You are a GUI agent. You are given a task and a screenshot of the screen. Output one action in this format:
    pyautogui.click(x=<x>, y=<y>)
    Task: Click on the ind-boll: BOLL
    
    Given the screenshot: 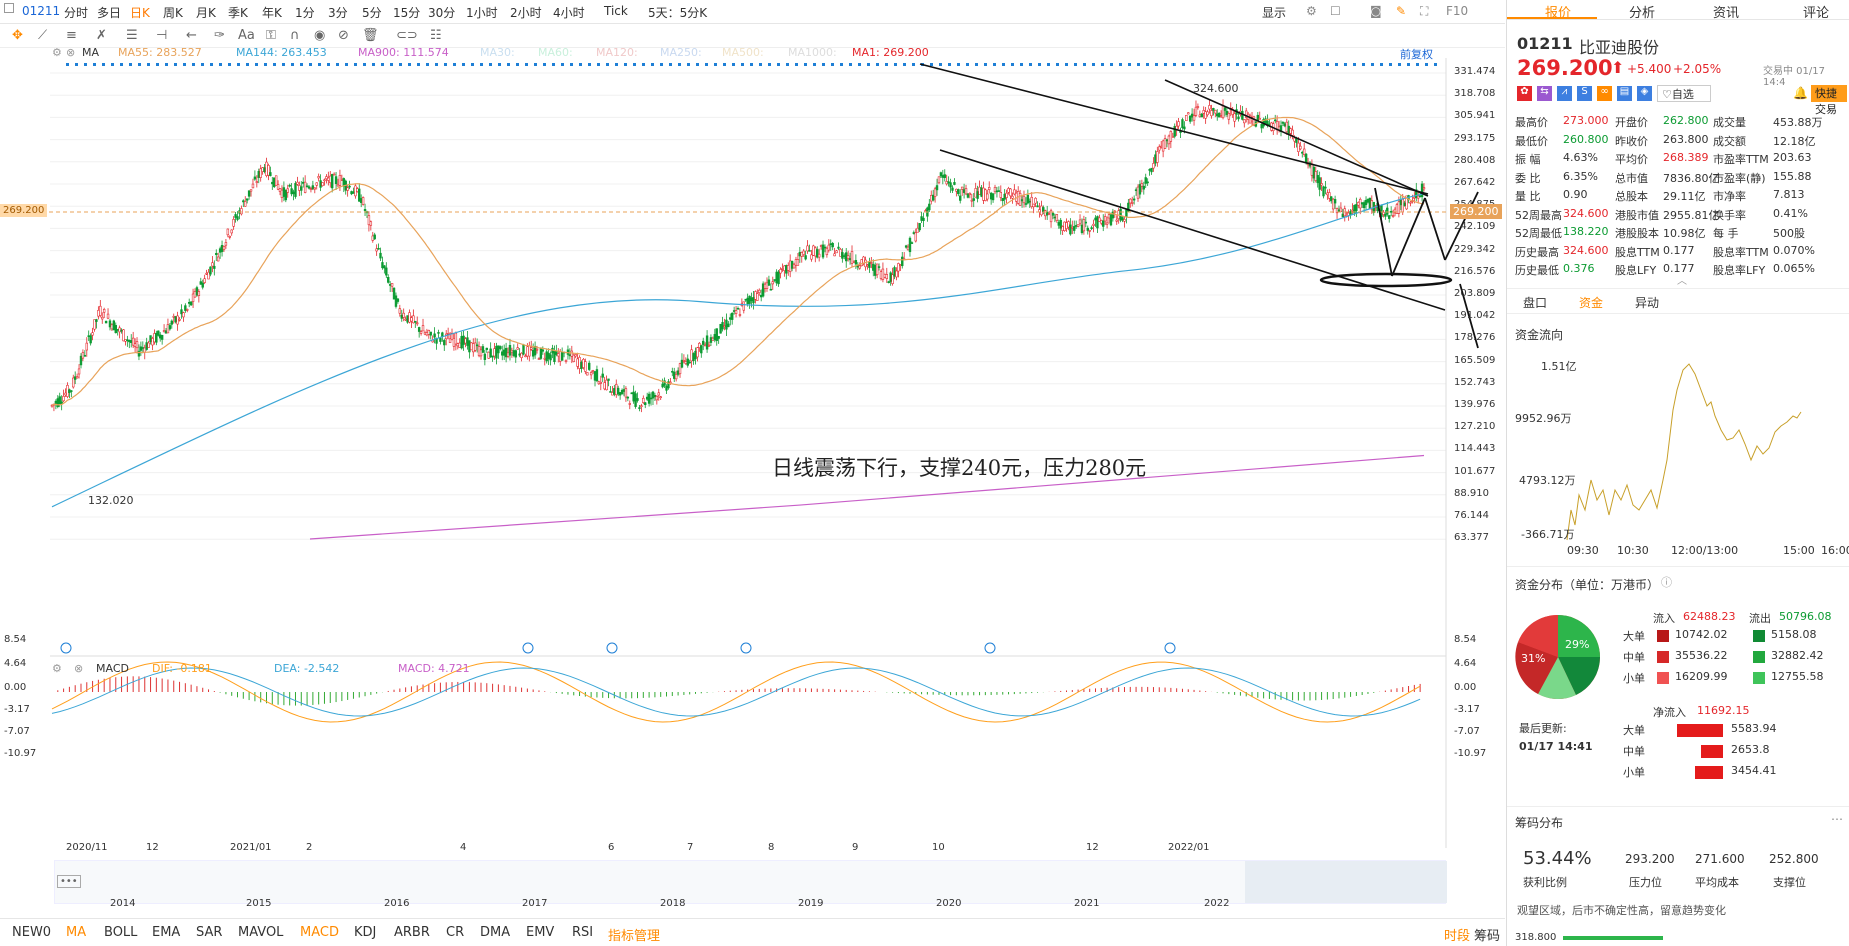 What is the action you would take?
    pyautogui.click(x=120, y=932)
    